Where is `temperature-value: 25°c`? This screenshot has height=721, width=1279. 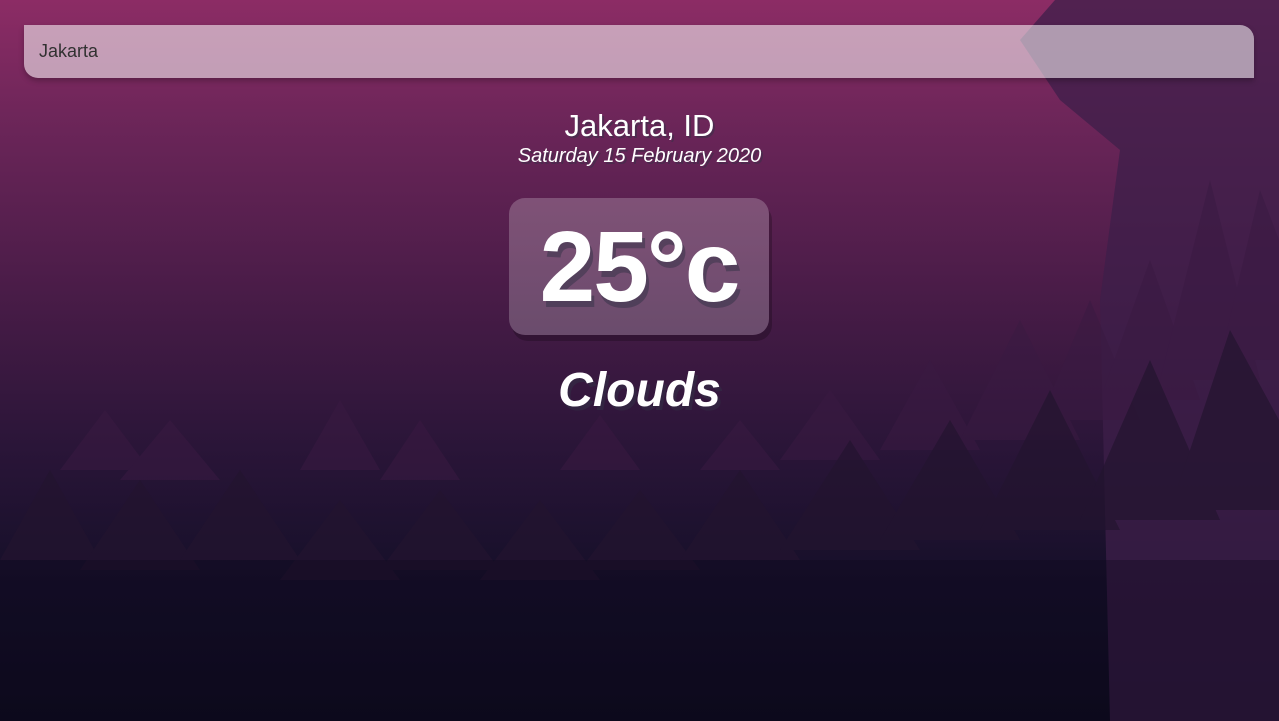 temperature-value: 25°c is located at coordinates (640, 266).